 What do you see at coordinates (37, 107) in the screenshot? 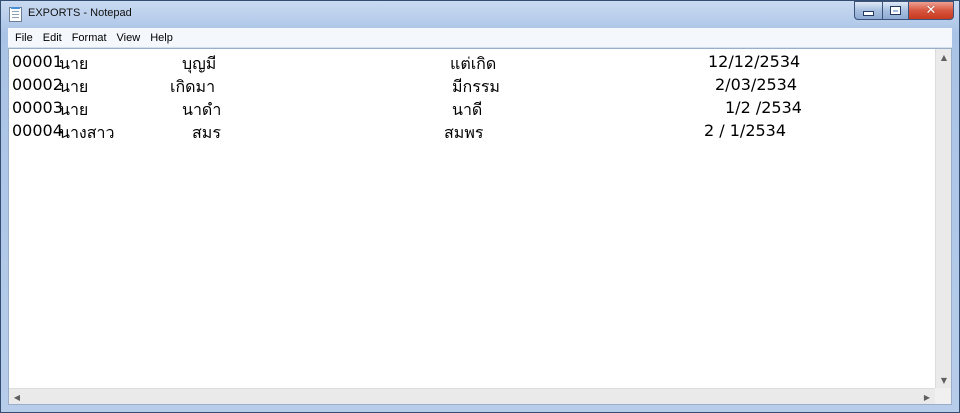
I see `record-id: 00003` at bounding box center [37, 107].